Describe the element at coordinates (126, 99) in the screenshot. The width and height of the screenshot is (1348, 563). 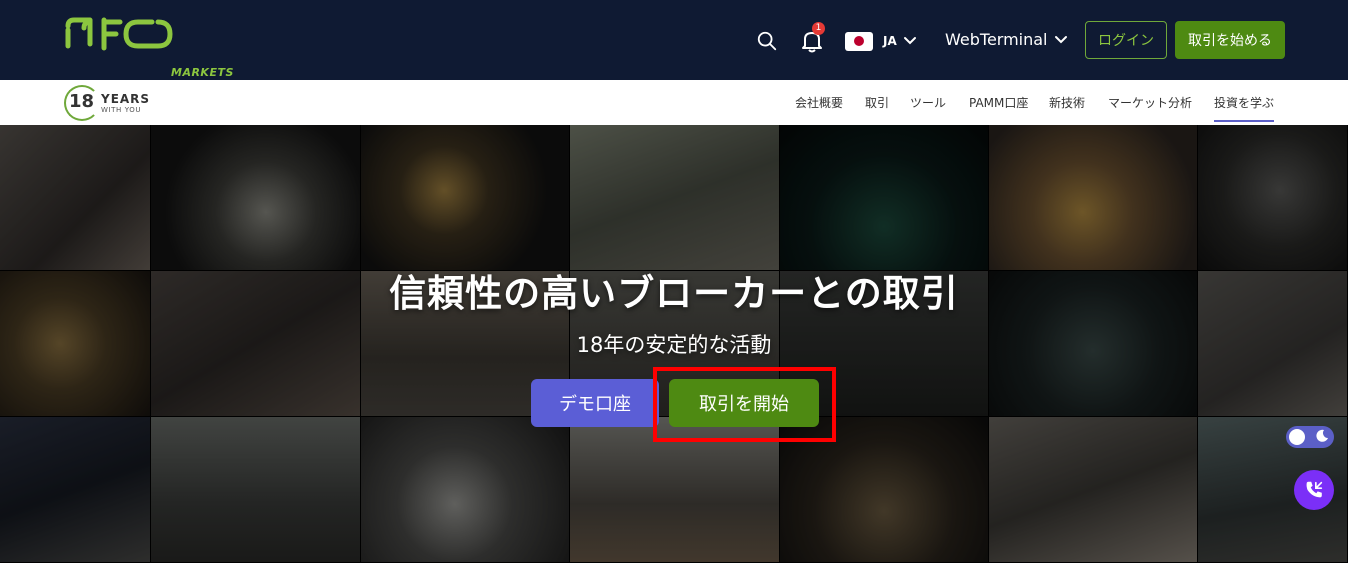
I see `anniversary-years: YEARS` at that location.